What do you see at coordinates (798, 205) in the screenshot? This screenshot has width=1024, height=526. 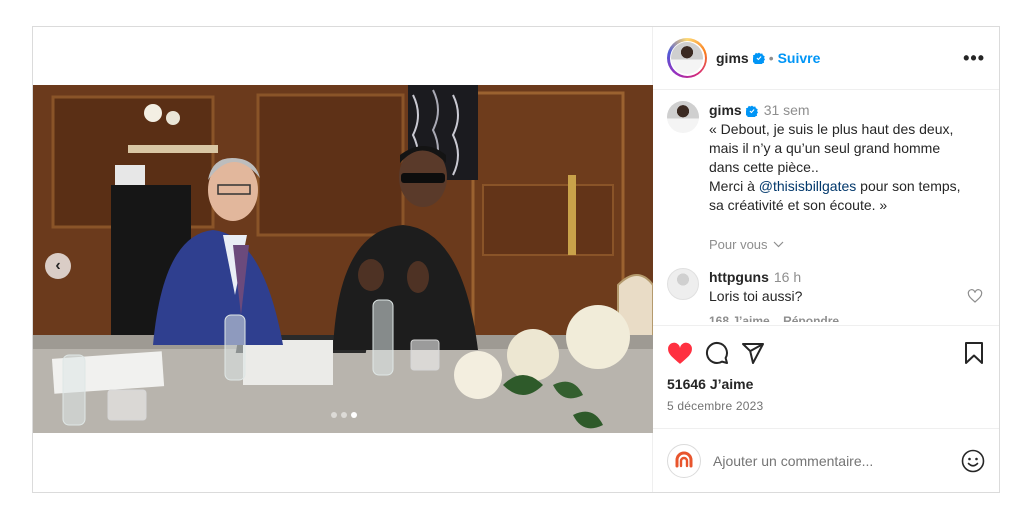 I see `caption-text-line: sa créativité et son écoute. »` at bounding box center [798, 205].